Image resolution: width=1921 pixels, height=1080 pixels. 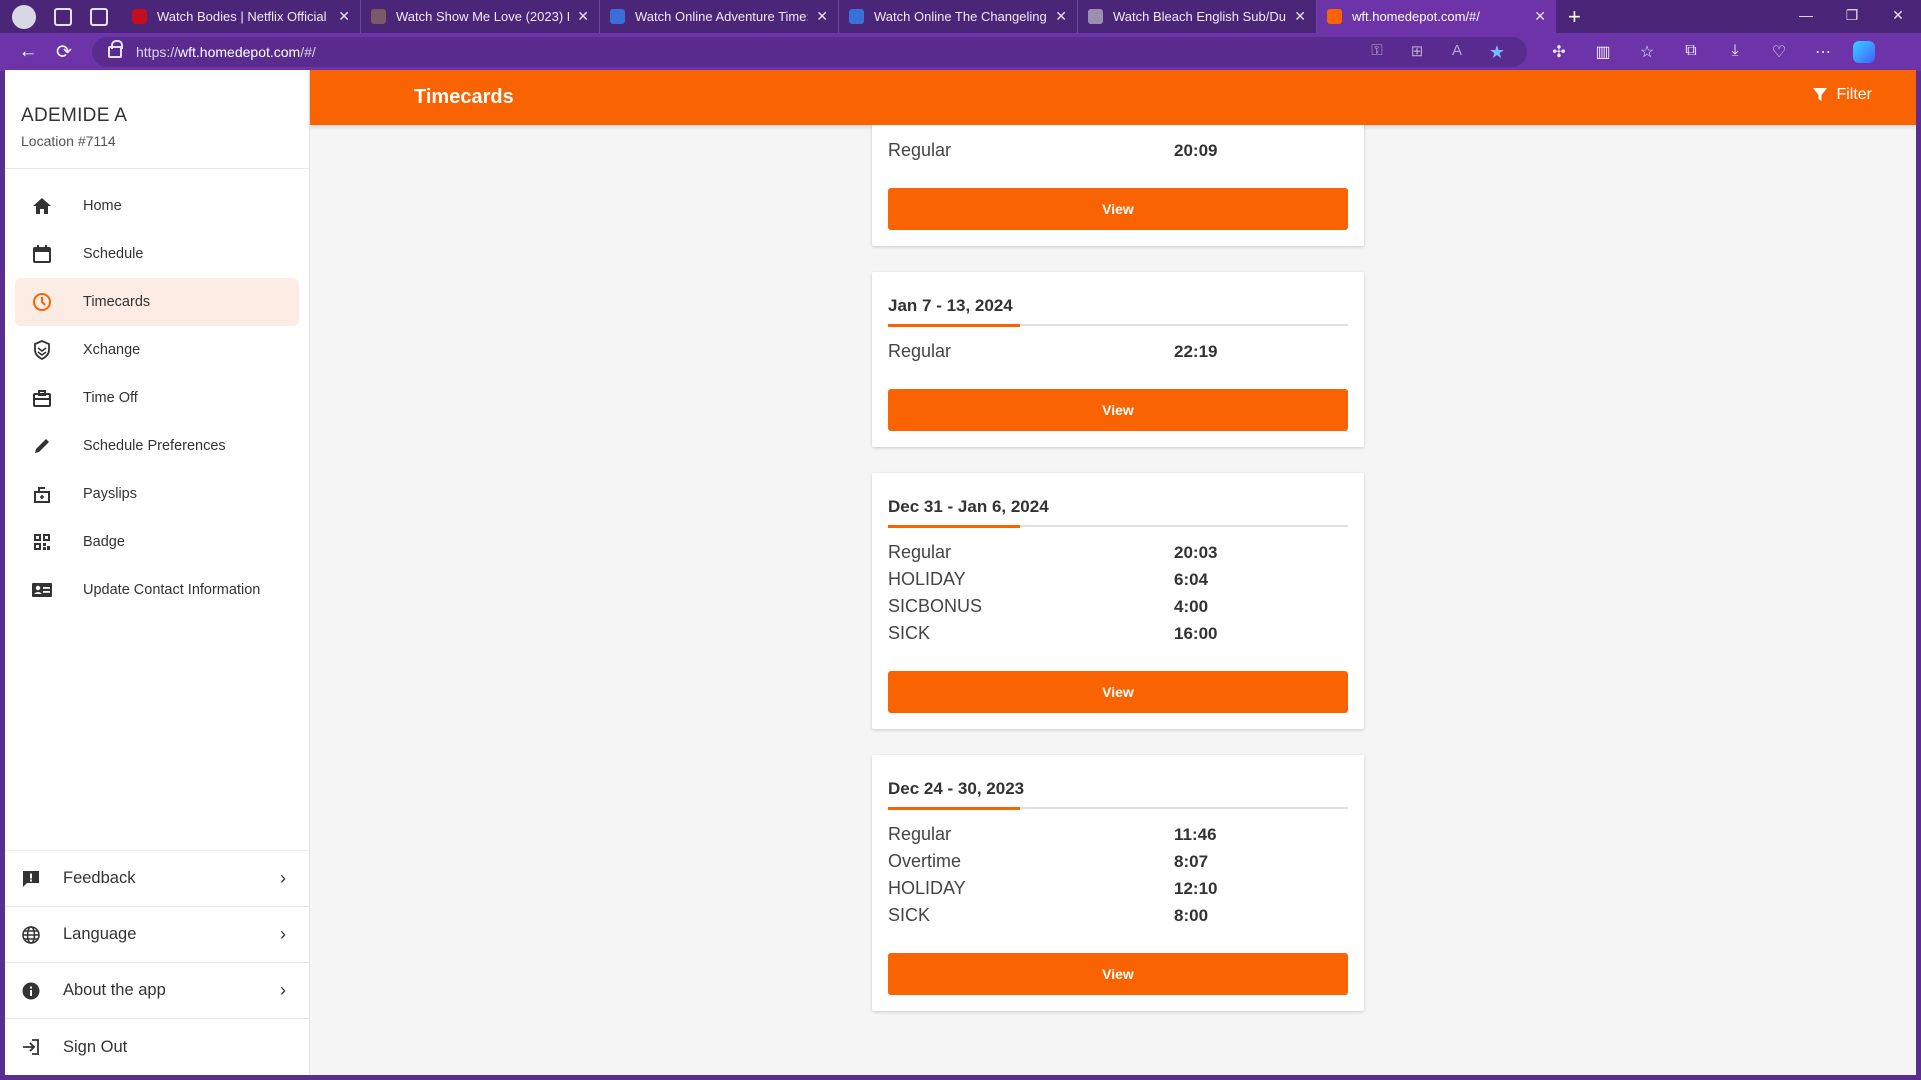 I want to click on browser-tab: Watch Show Me Love (2023) Epi ✕, so click(x=480, y=16).